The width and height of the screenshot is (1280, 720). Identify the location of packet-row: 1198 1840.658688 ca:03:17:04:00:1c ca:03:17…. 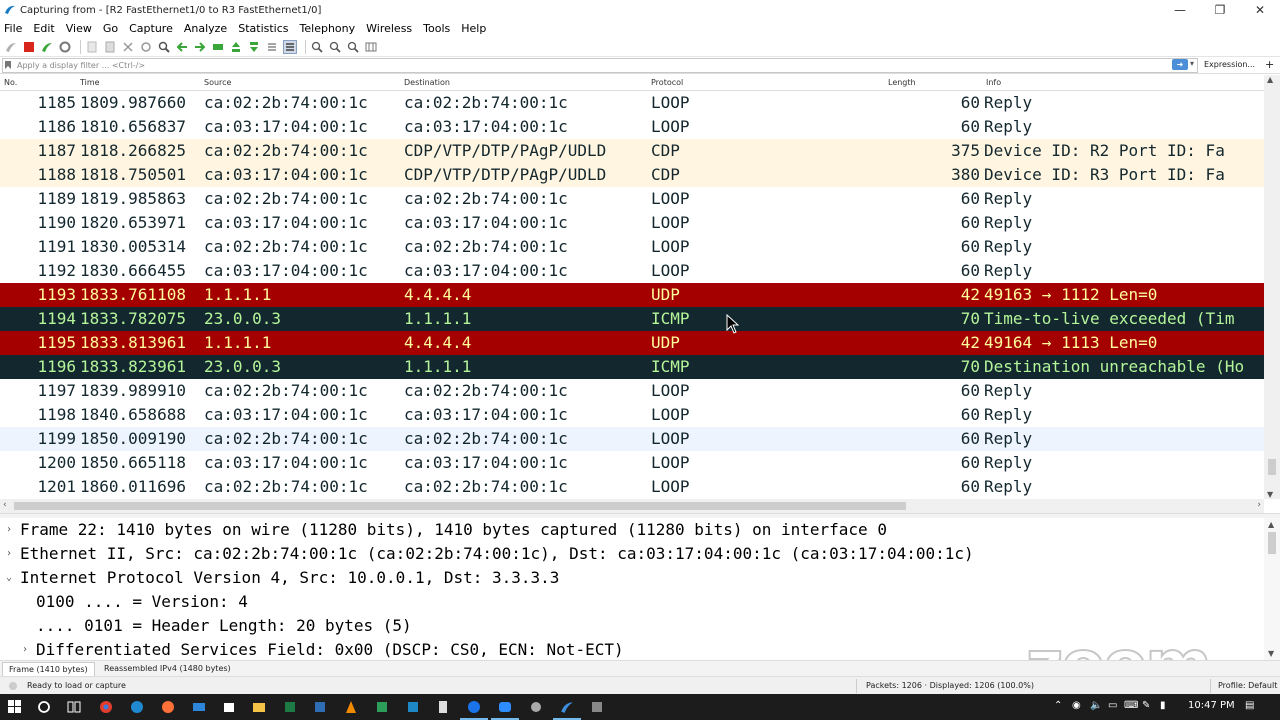
(632, 415).